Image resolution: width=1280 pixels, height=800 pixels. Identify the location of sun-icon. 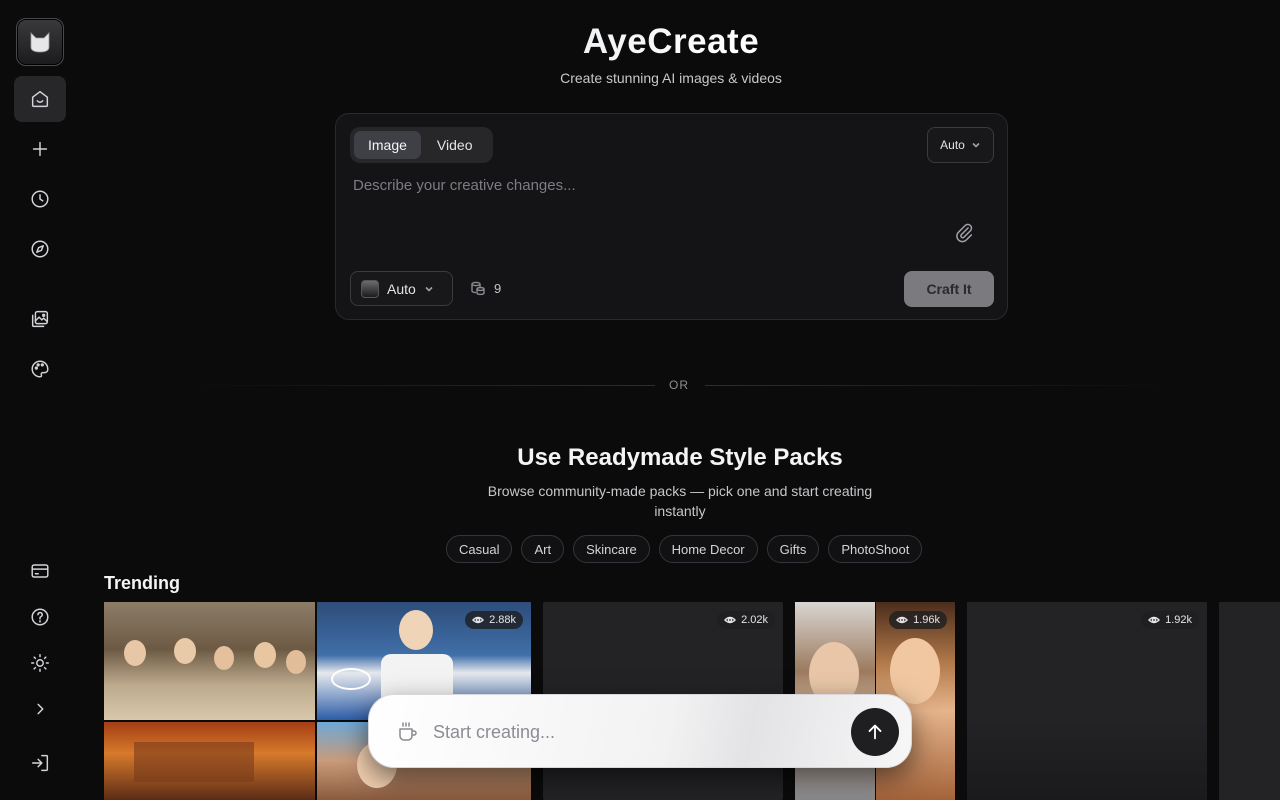
(40, 663).